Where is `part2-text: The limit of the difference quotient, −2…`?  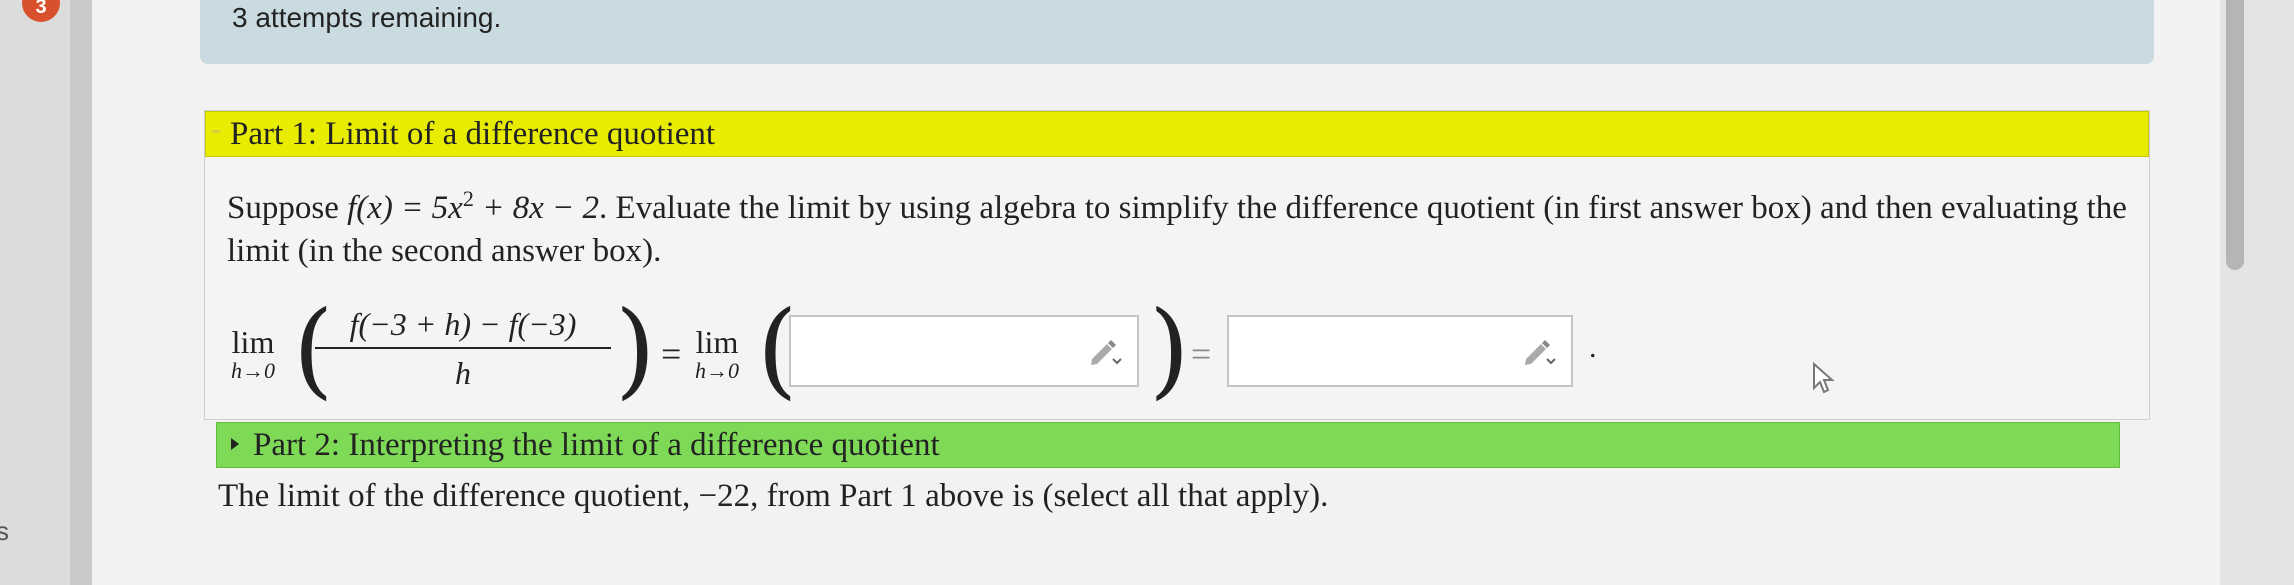 part2-text: The limit of the difference quotient, −2… is located at coordinates (773, 496).